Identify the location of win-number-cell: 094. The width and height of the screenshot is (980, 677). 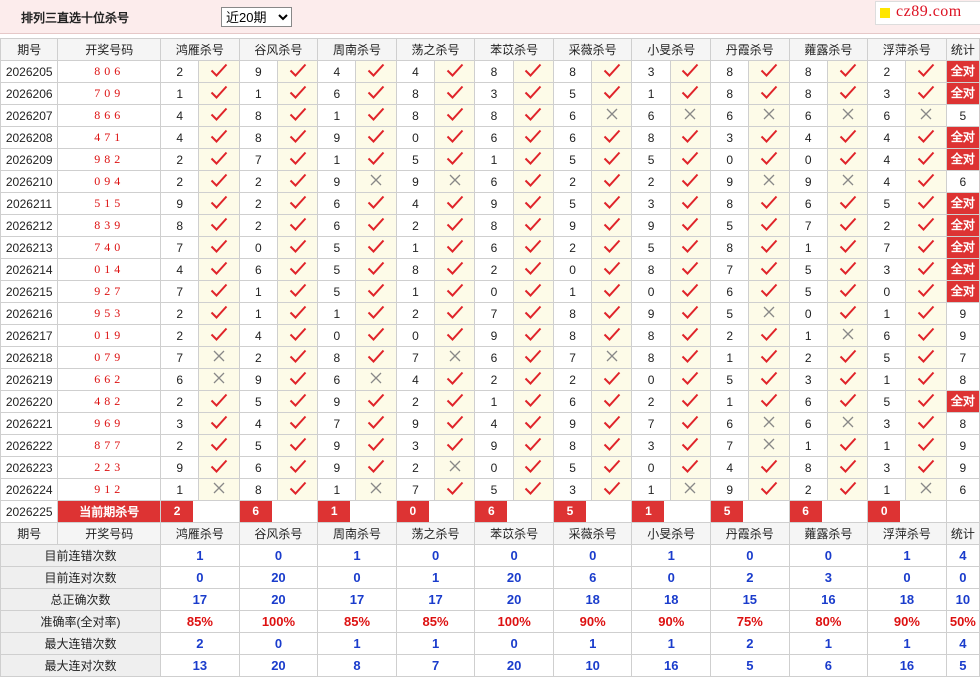
(109, 181).